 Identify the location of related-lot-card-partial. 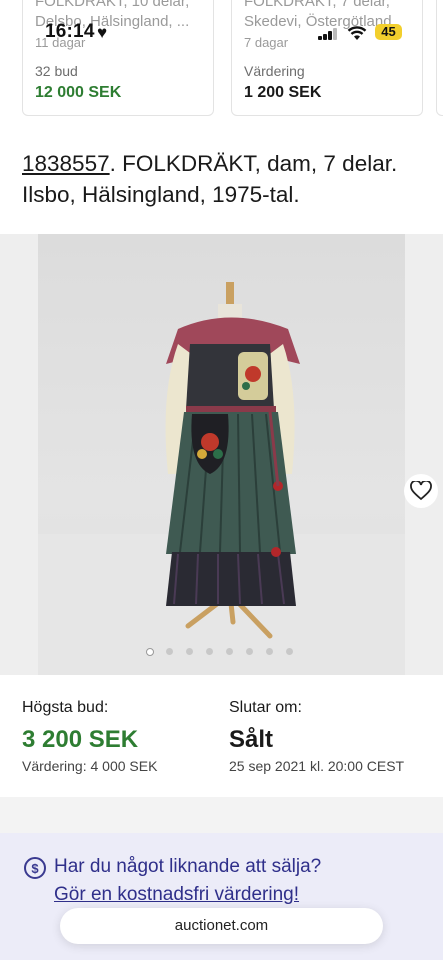
(439, 58).